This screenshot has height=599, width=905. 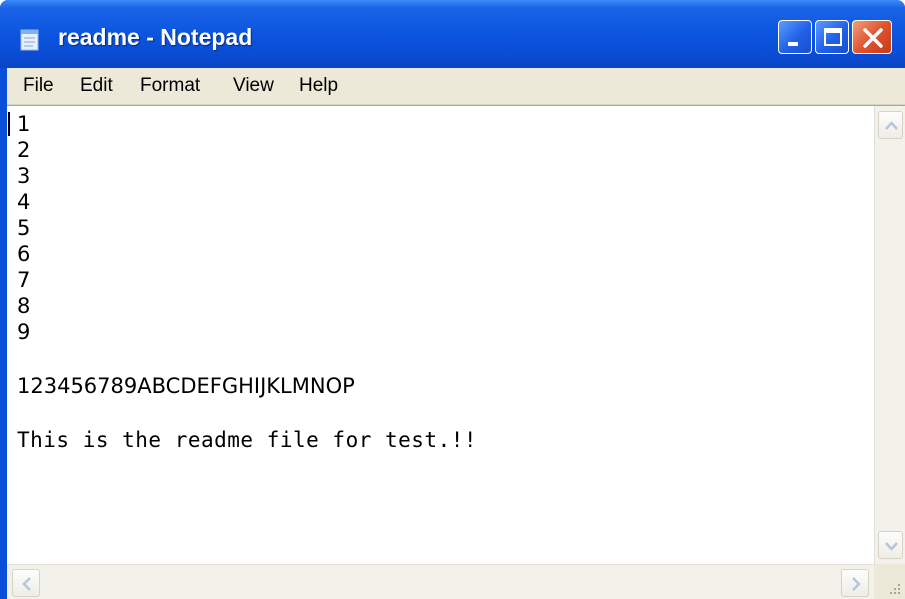 I want to click on scroll-up-icon, so click(x=891, y=125).